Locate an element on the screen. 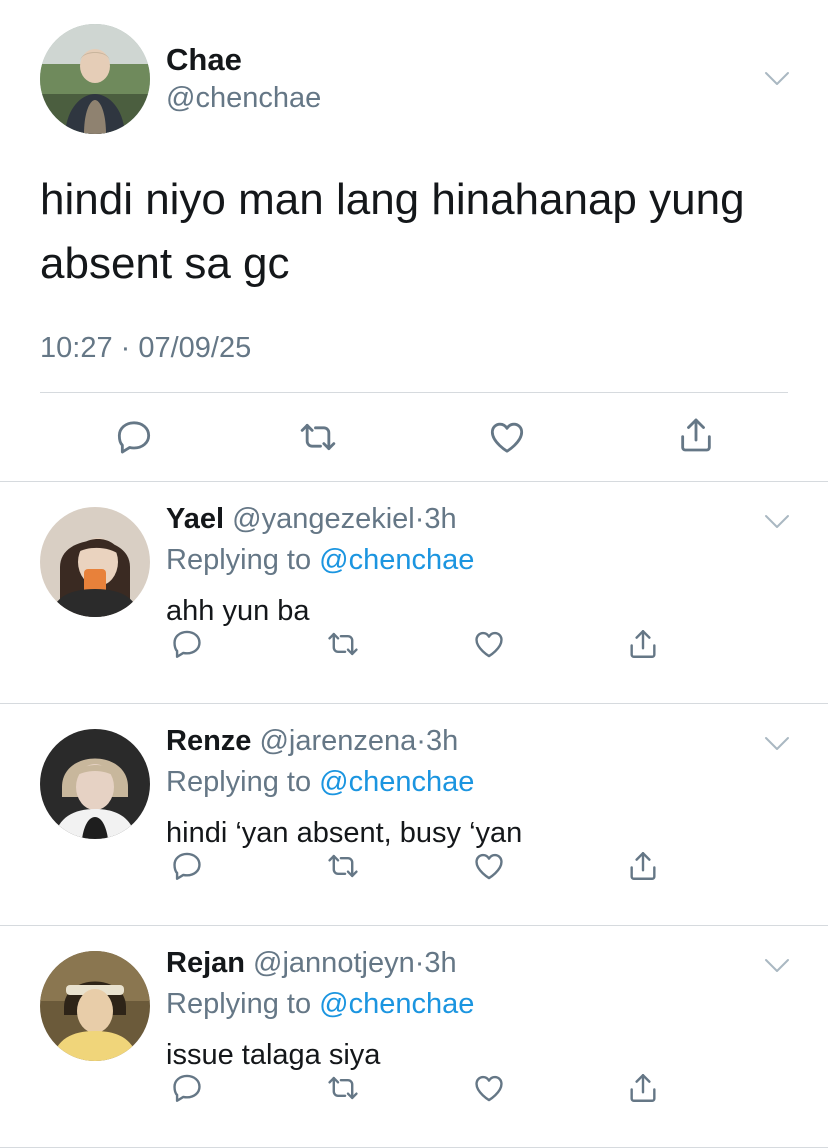 The height and width of the screenshot is (1148, 828). author-handle: @jannotjeyn is located at coordinates (334, 963).